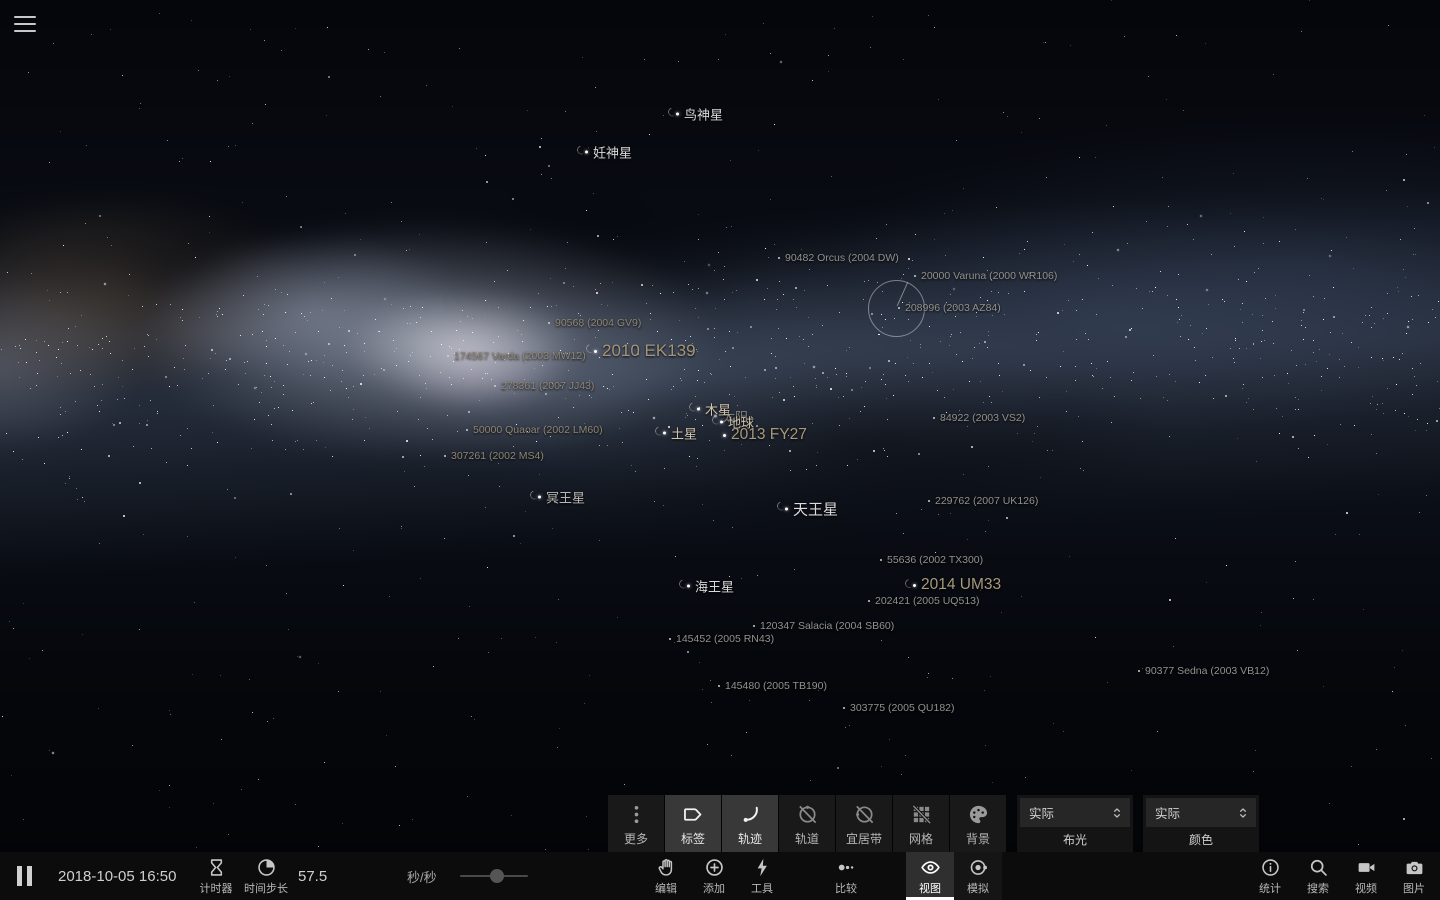 This screenshot has width=1440, height=900. I want to click on celestial-body-name: 冥王星, so click(566, 498).